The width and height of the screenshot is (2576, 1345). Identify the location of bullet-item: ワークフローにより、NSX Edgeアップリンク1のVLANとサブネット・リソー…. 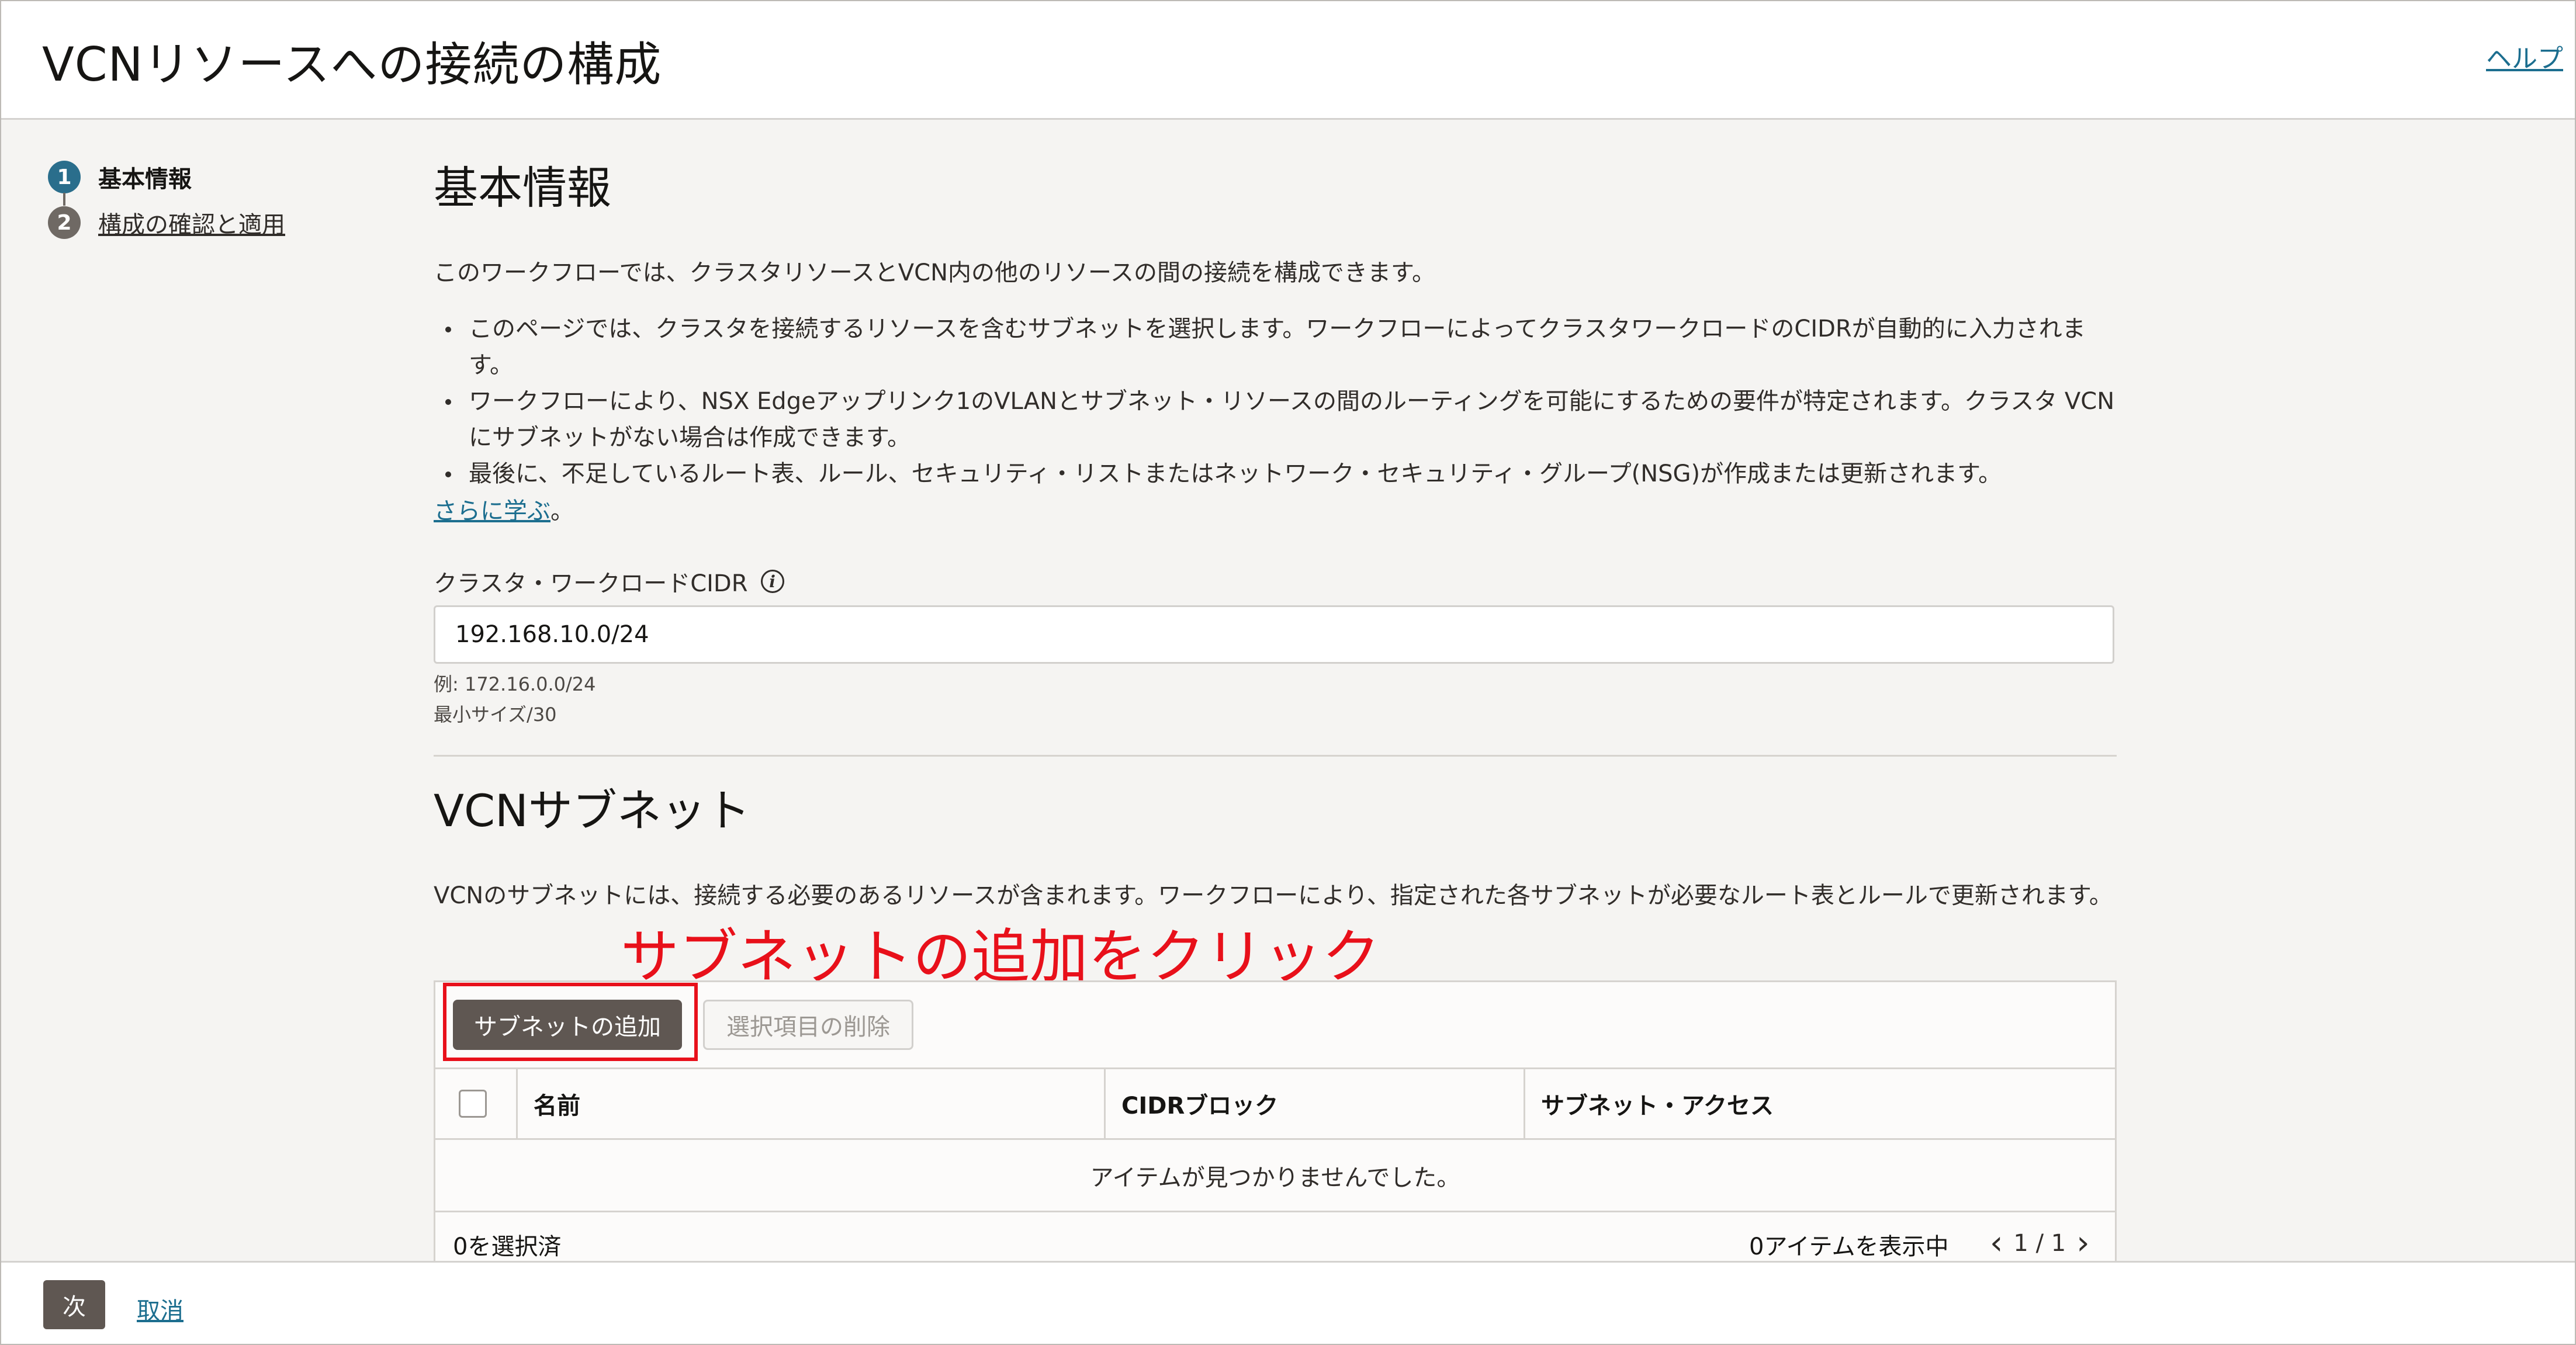
(1281, 420).